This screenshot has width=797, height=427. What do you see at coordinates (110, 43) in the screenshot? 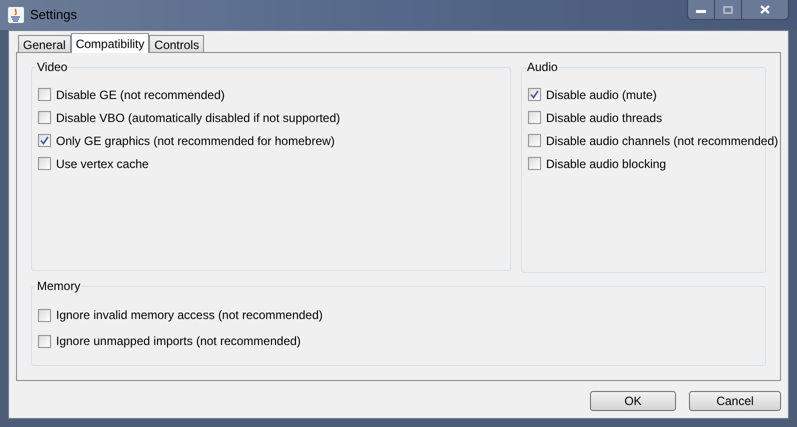
I see `tab: Compatibility` at bounding box center [110, 43].